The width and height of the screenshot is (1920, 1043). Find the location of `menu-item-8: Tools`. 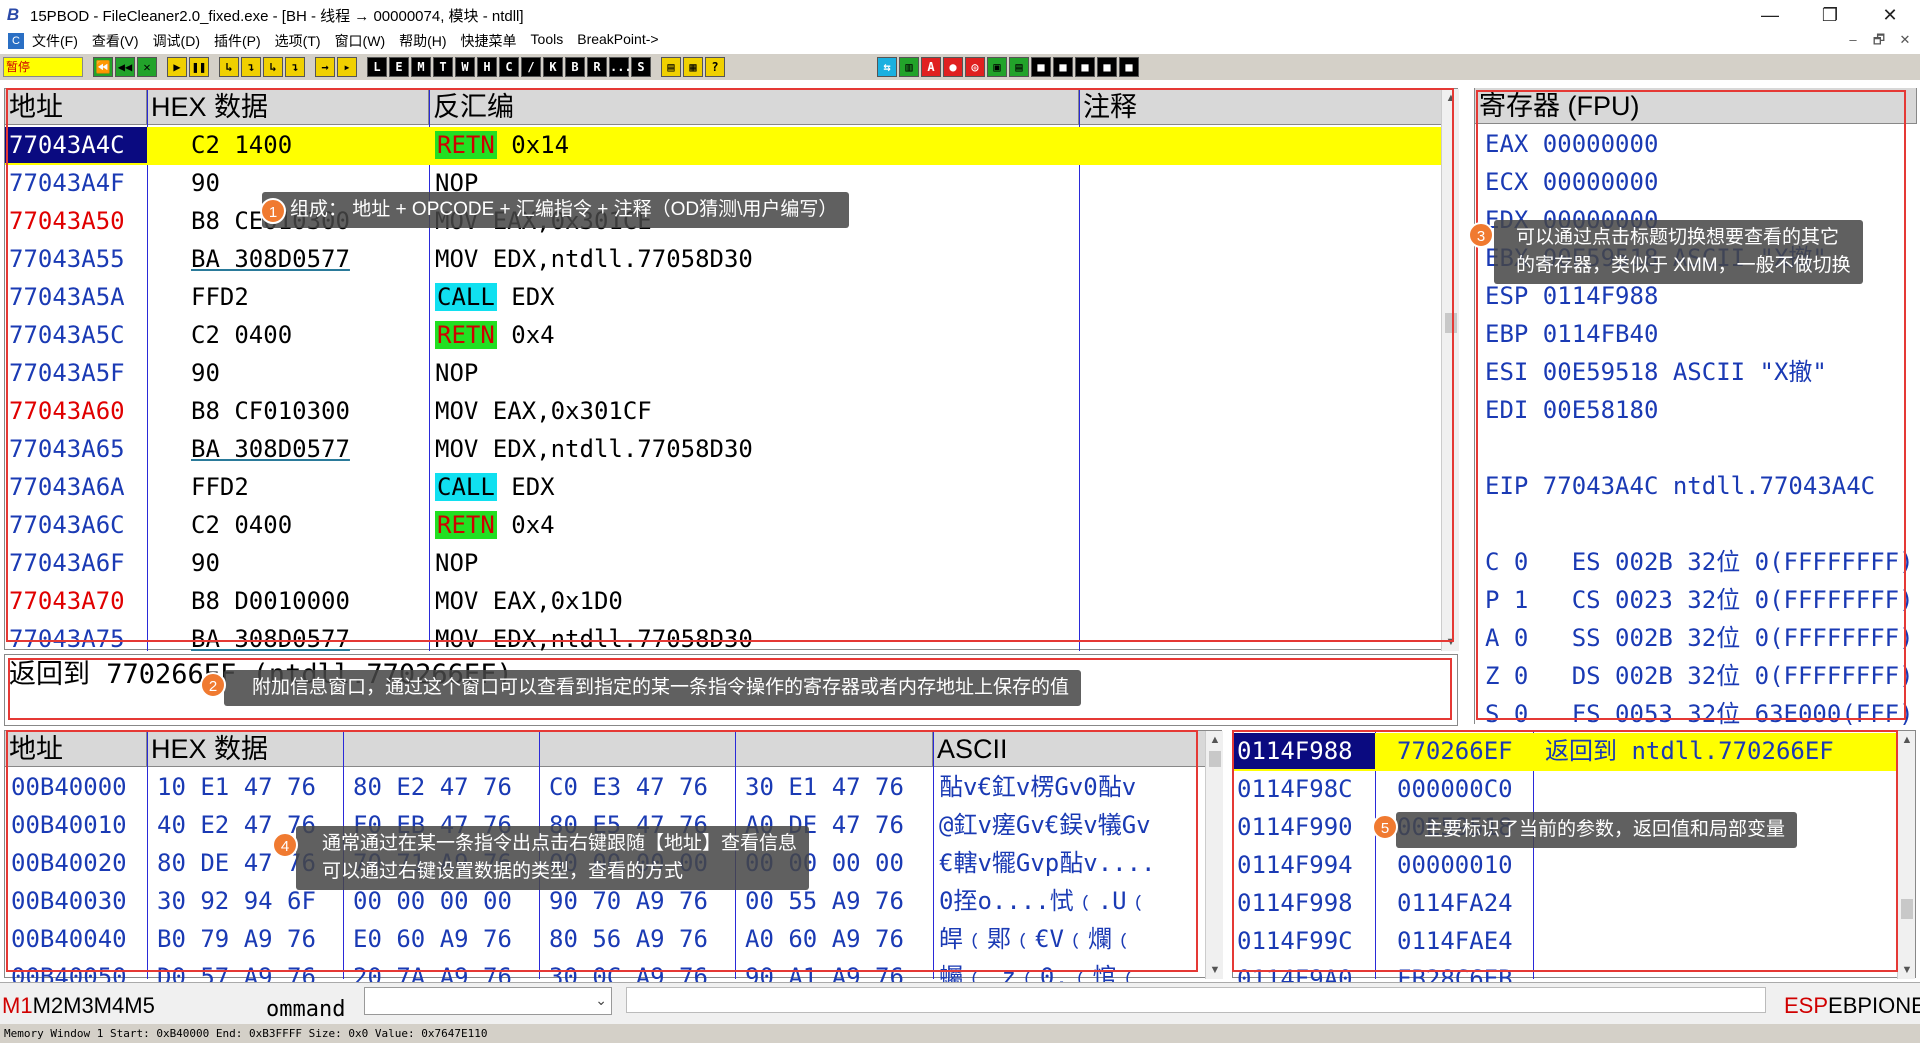

menu-item-8: Tools is located at coordinates (547, 41).